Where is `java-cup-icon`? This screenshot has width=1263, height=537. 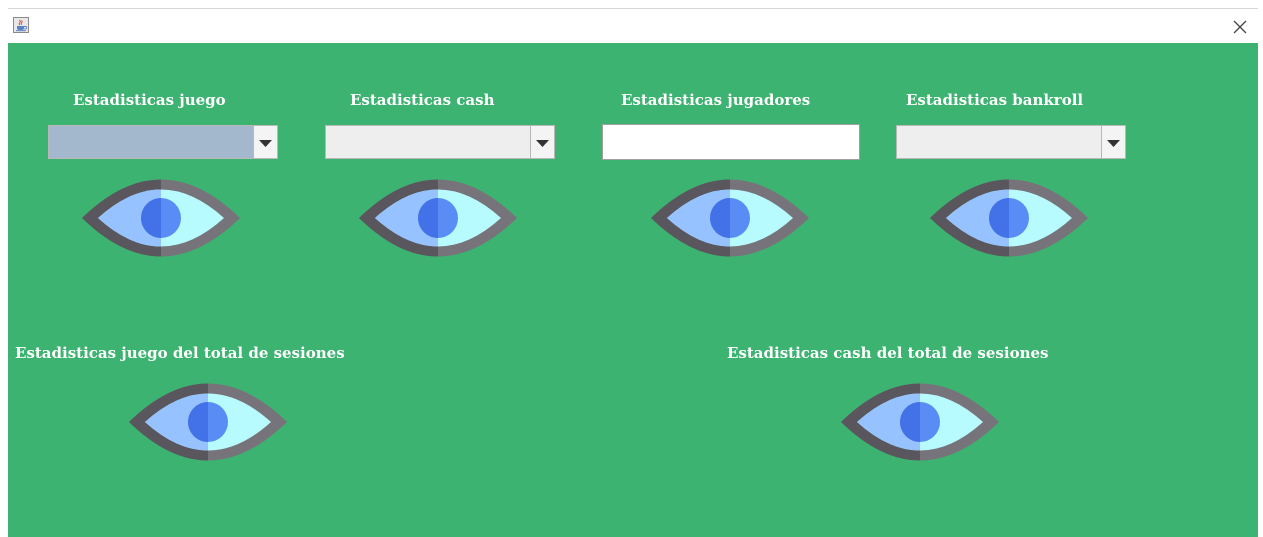
java-cup-icon is located at coordinates (21, 25).